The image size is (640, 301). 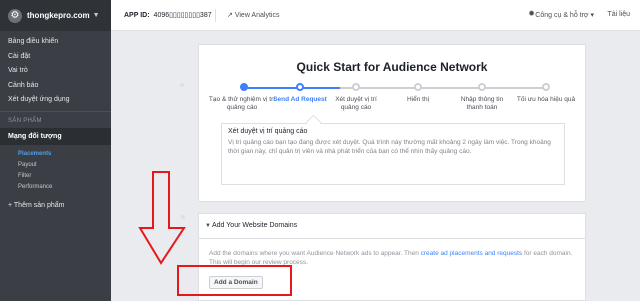 I want to click on sidebar-subitem-filter: Filter, so click(x=55, y=176).